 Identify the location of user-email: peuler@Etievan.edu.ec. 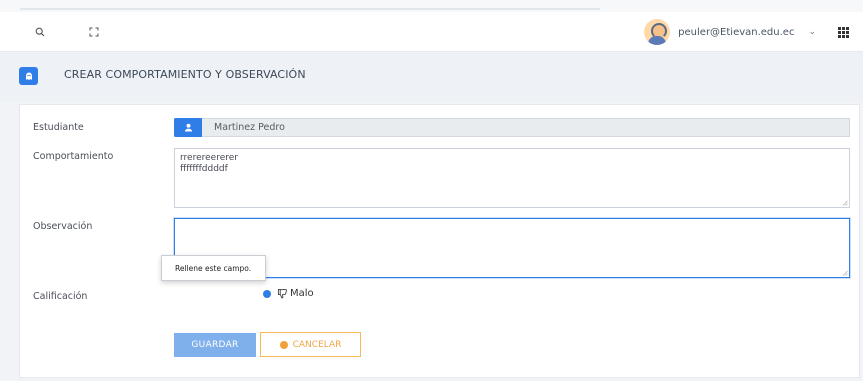
(736, 32).